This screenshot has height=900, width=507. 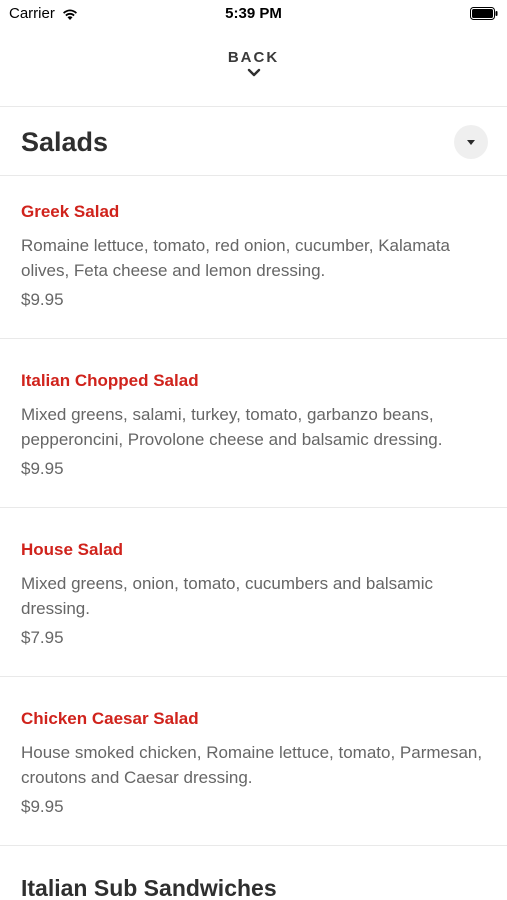 What do you see at coordinates (253, 141) in the screenshot?
I see `section-header: Salads` at bounding box center [253, 141].